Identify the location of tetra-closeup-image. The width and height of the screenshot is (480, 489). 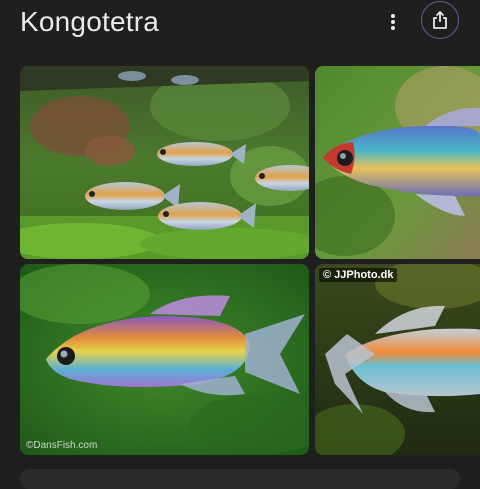
(397, 162).